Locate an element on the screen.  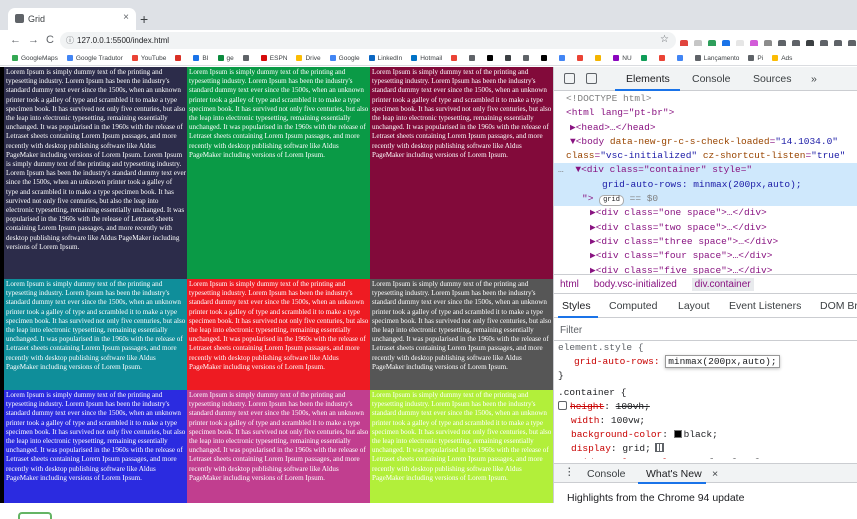
new-tab-button: + is located at coordinates (144, 19).